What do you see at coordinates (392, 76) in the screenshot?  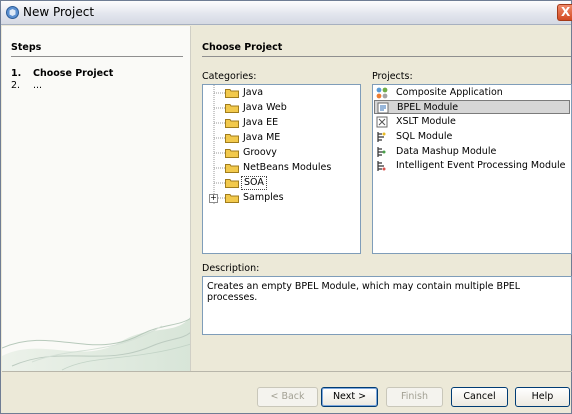 I see `projects-label: Projects:` at bounding box center [392, 76].